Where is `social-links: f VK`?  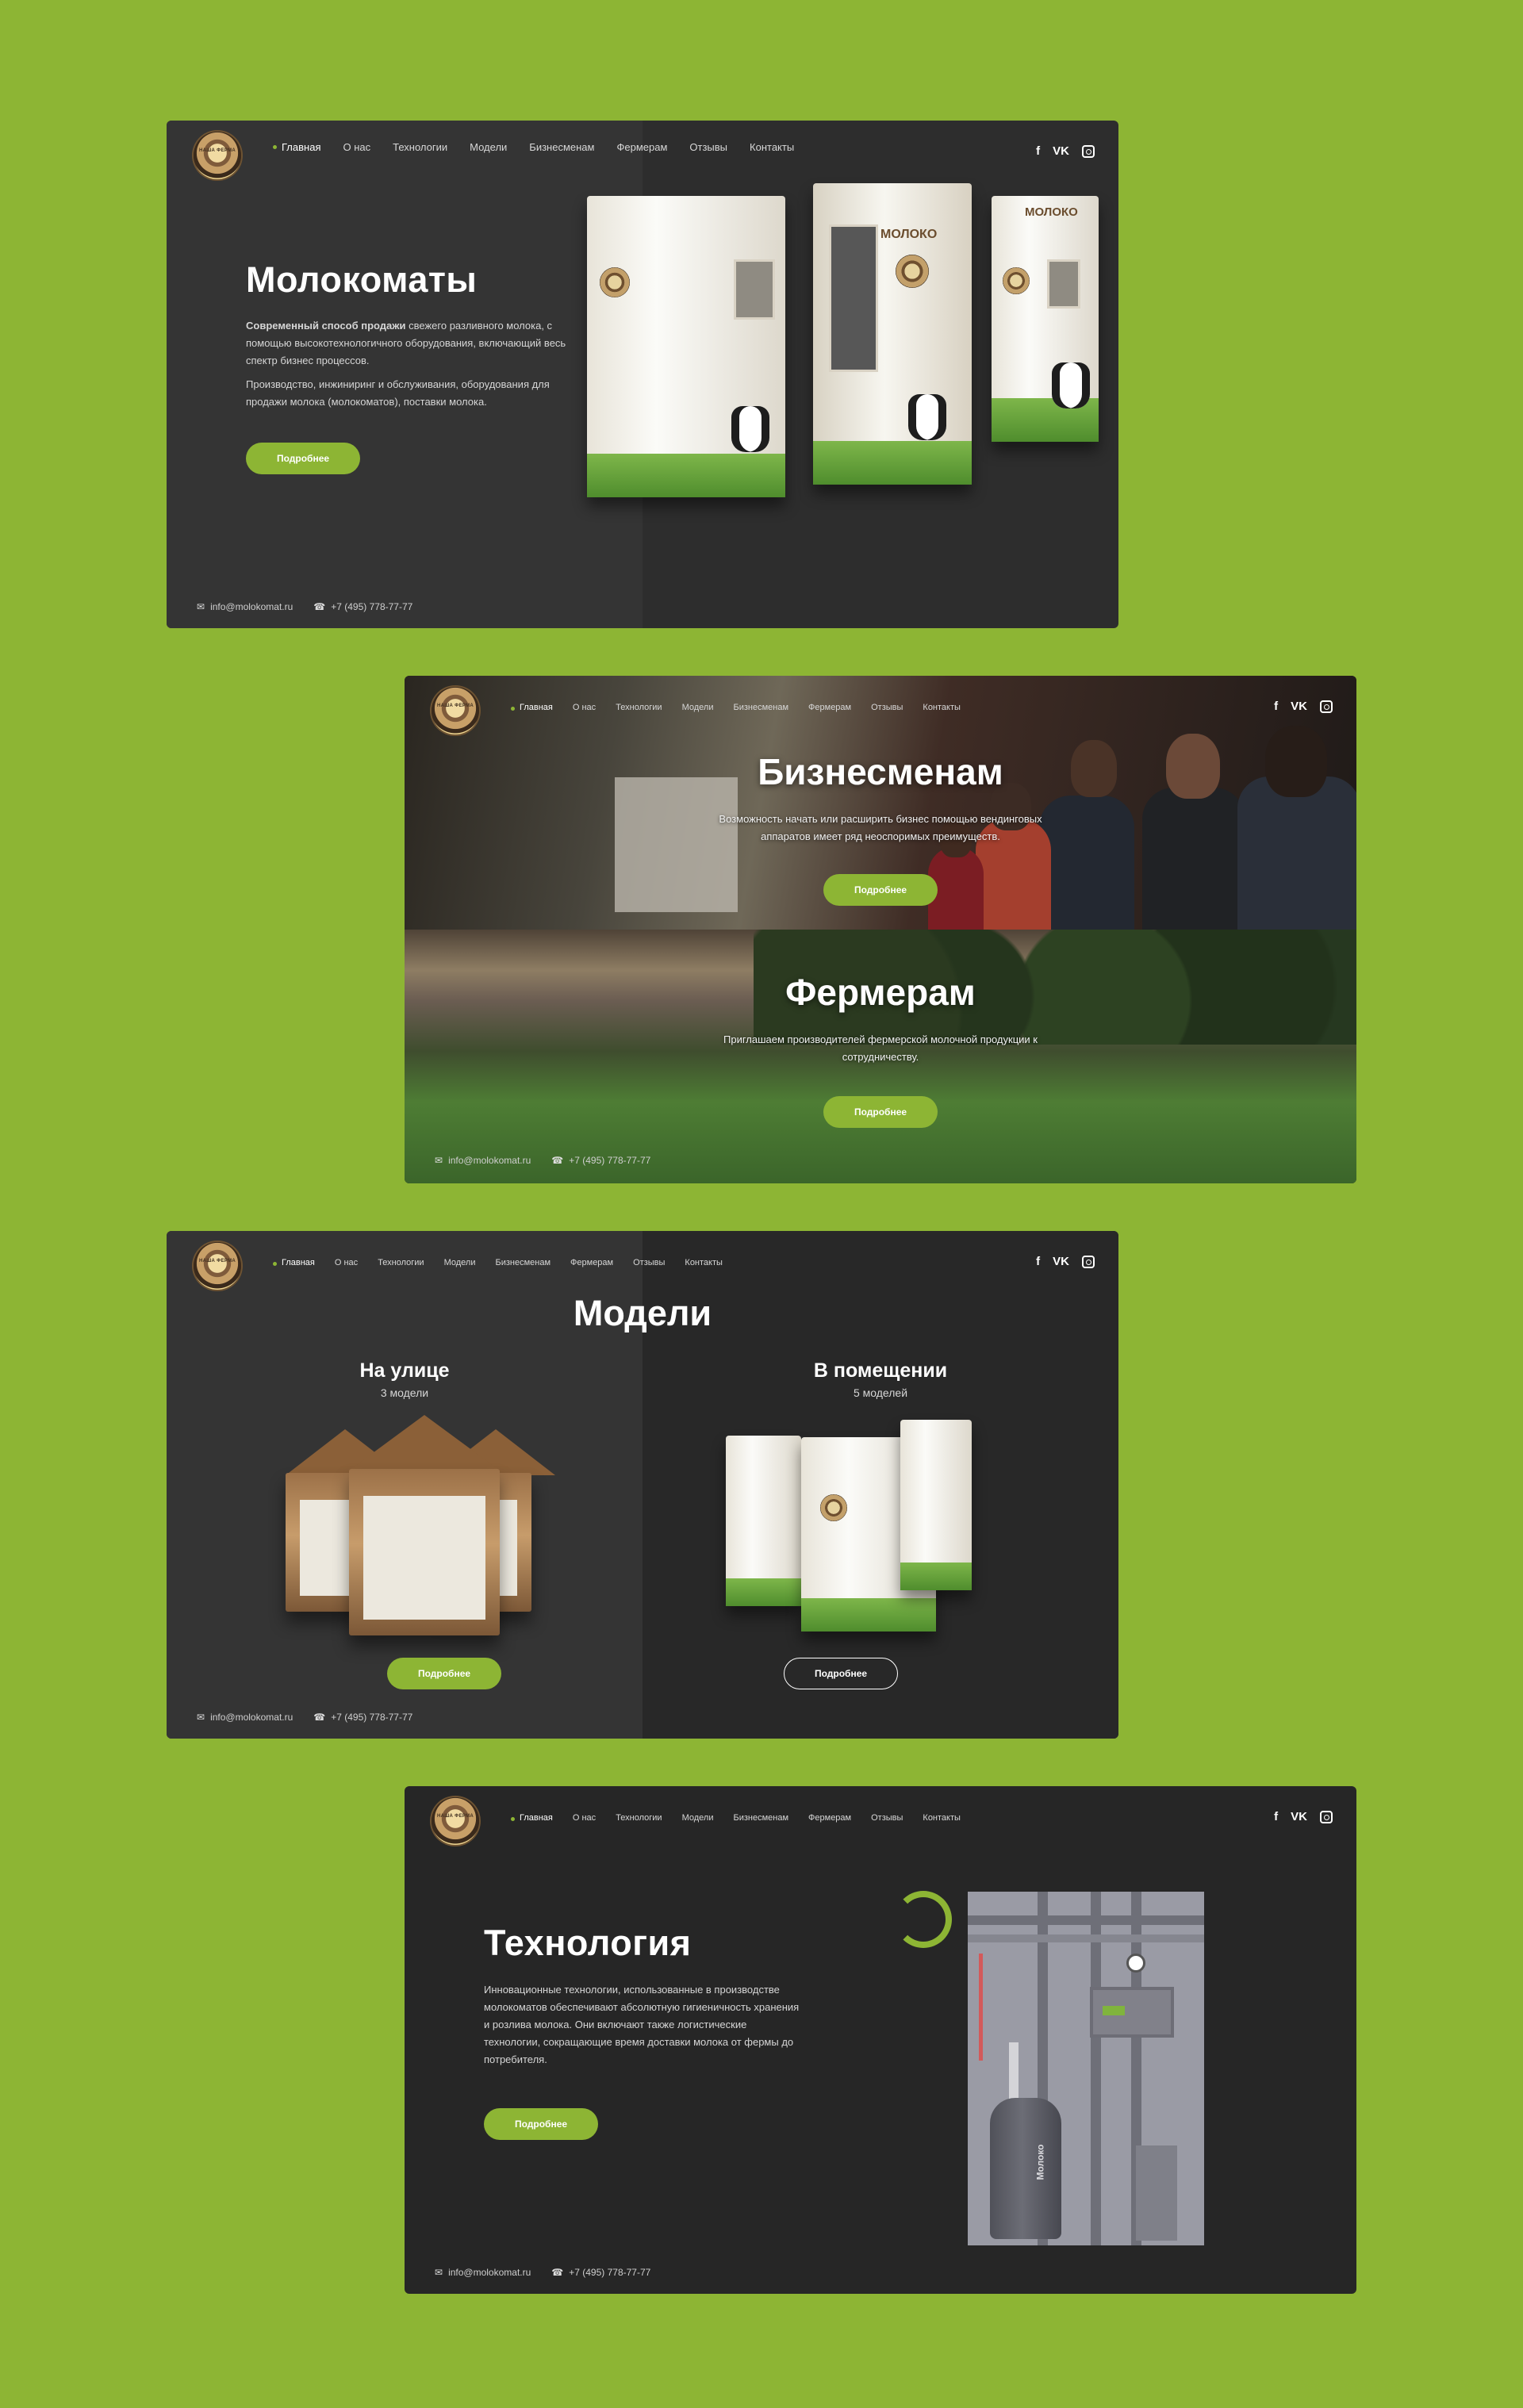 social-links: f VK is located at coordinates (1065, 151).